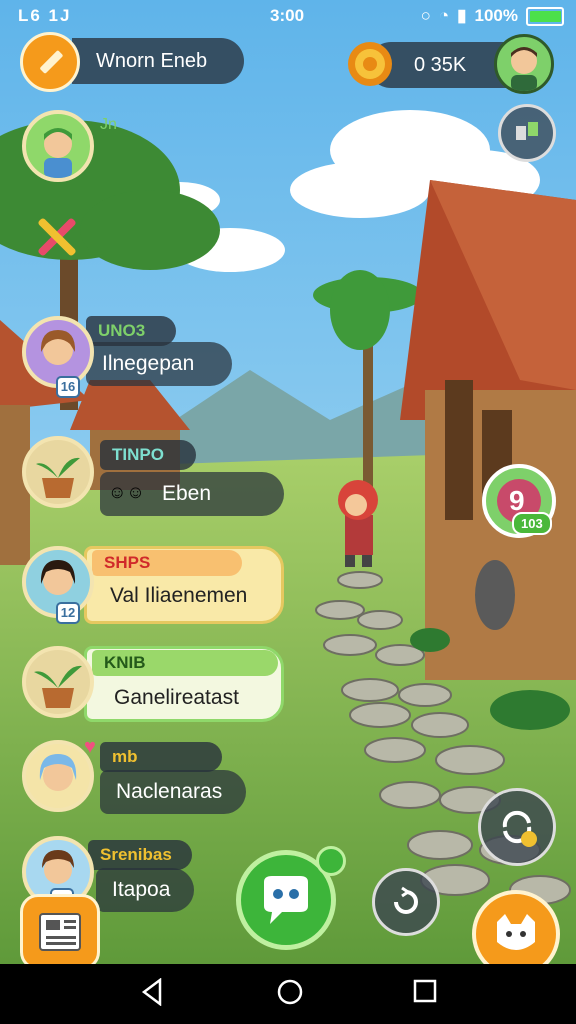 This screenshot has height=1024, width=576. I want to click on quest-count-badge: 103, so click(532, 523).